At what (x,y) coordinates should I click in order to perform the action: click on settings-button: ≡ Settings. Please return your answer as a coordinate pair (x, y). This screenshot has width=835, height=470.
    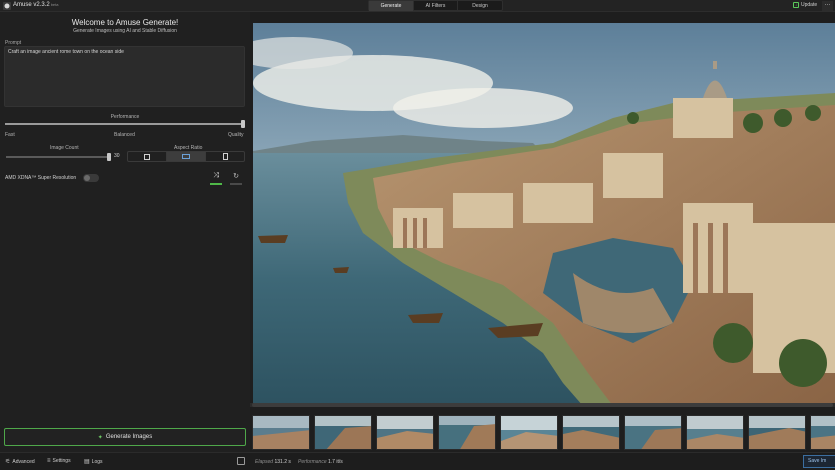
    Looking at the image, I should click on (59, 461).